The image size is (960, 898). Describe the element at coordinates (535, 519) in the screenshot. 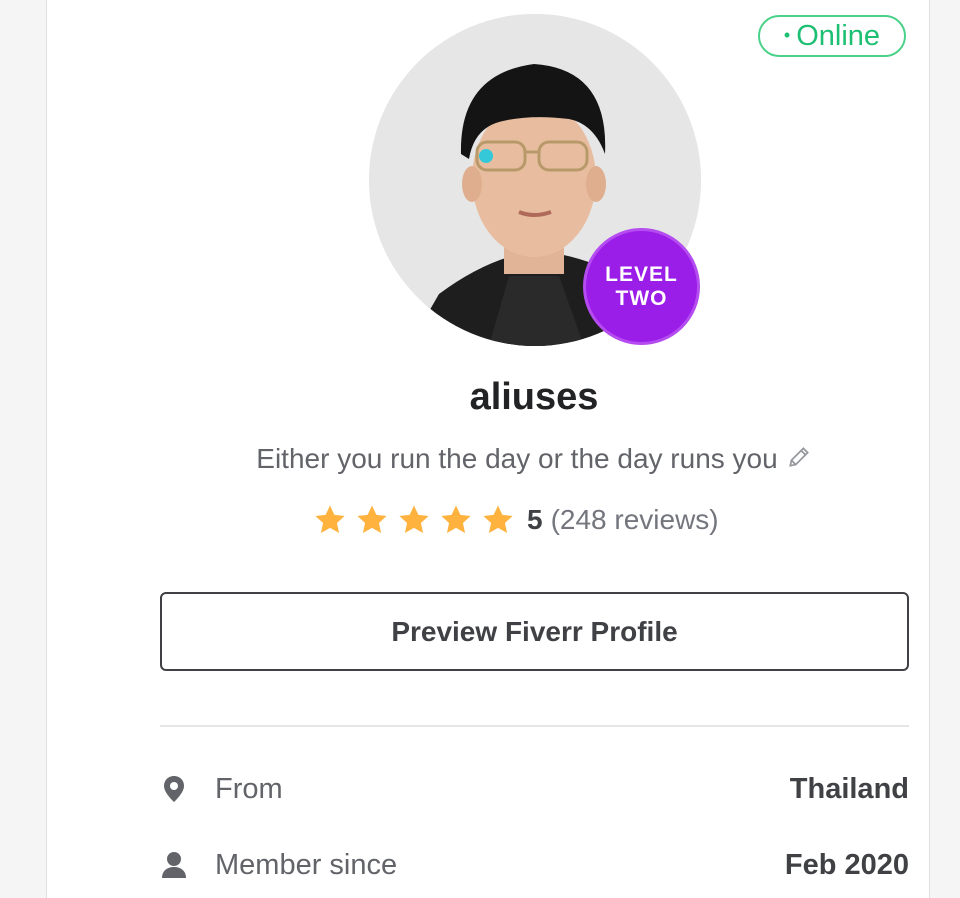

I see `rating-score: 5` at that location.